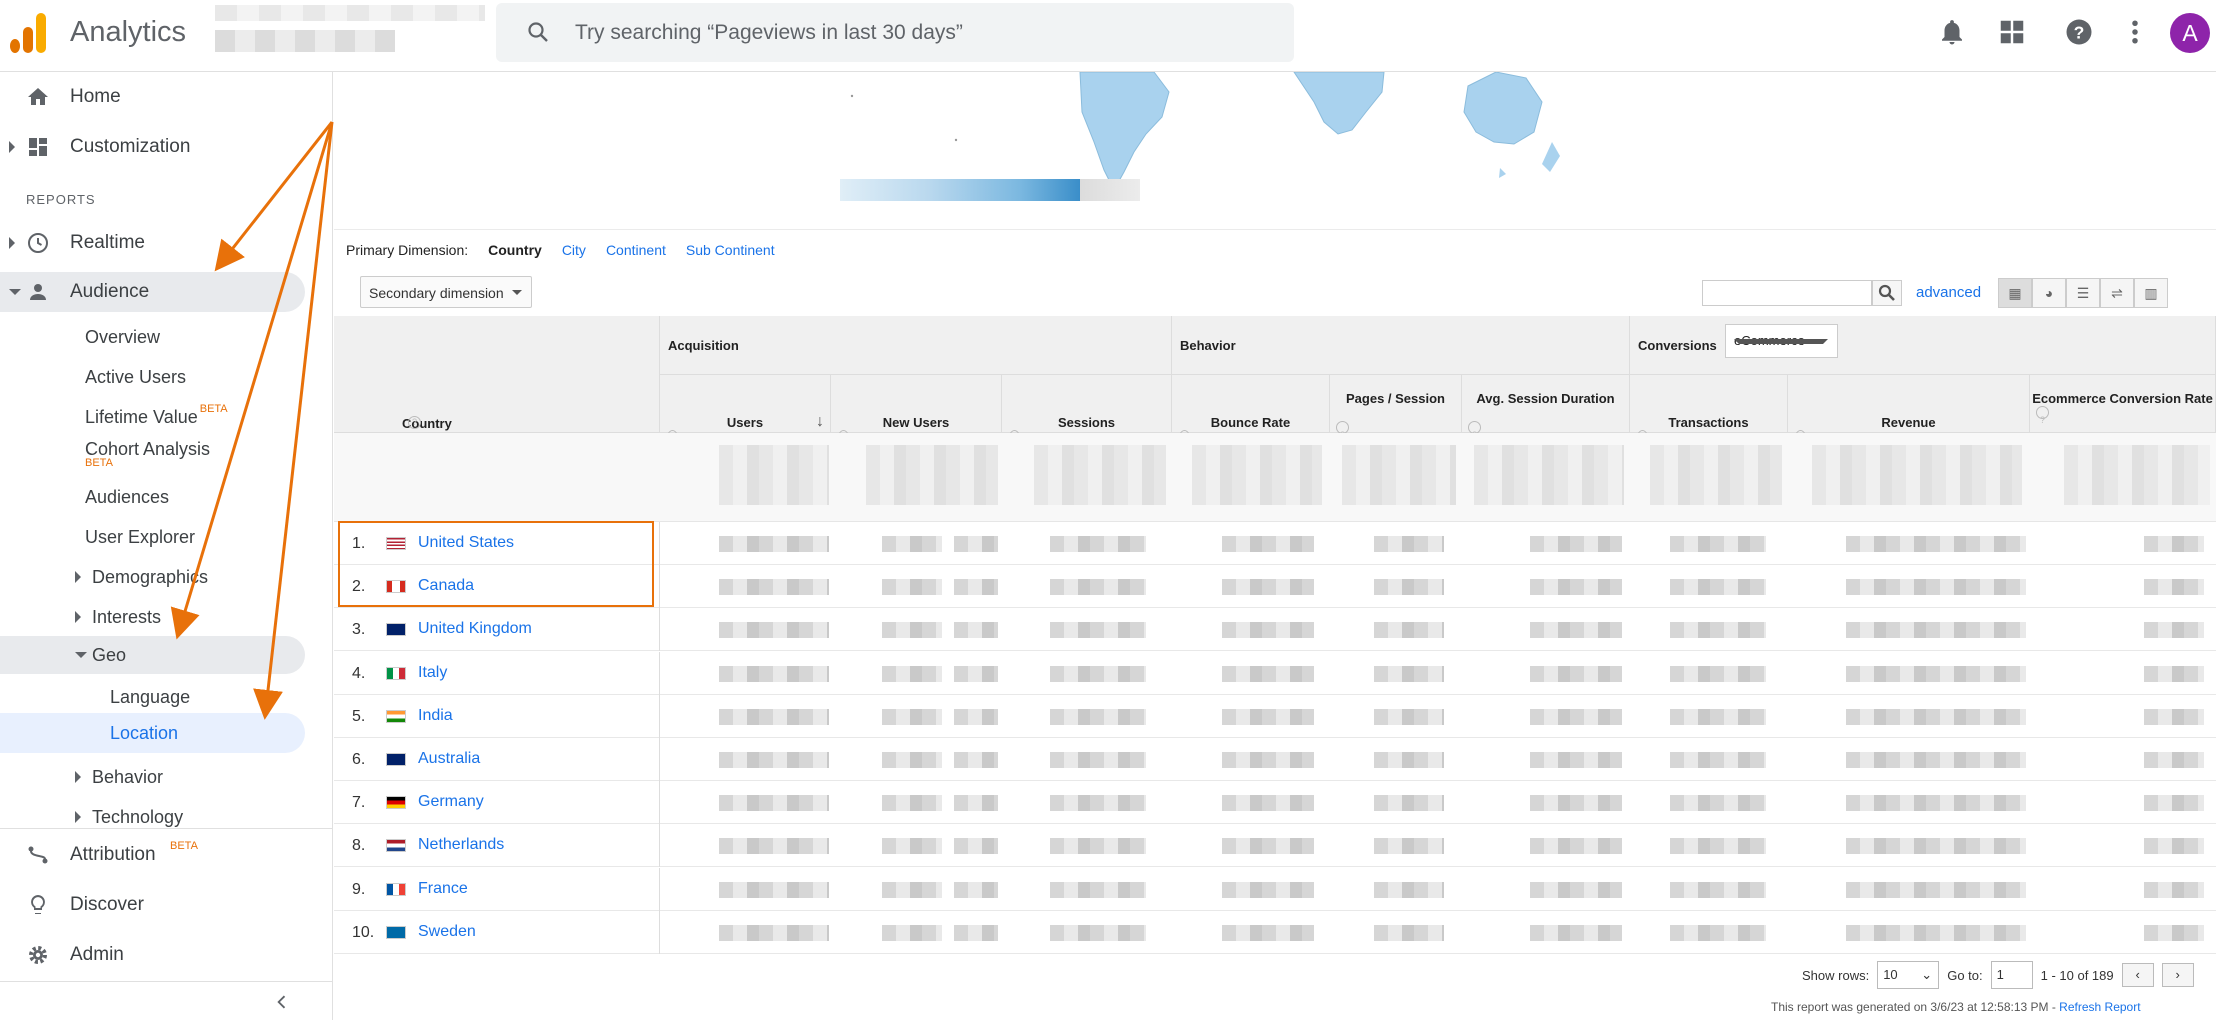 Image resolution: width=2216 pixels, height=1020 pixels. What do you see at coordinates (2123, 404) in the screenshot?
I see `ecommerce-conversion-rate-column-header: Ecommerce Conversion Rate?` at bounding box center [2123, 404].